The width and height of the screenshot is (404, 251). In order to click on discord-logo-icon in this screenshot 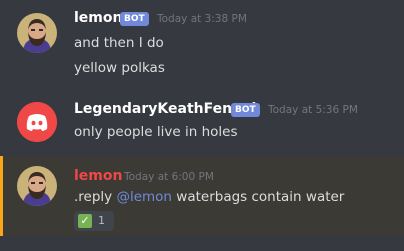, I will do `click(37, 122)`.